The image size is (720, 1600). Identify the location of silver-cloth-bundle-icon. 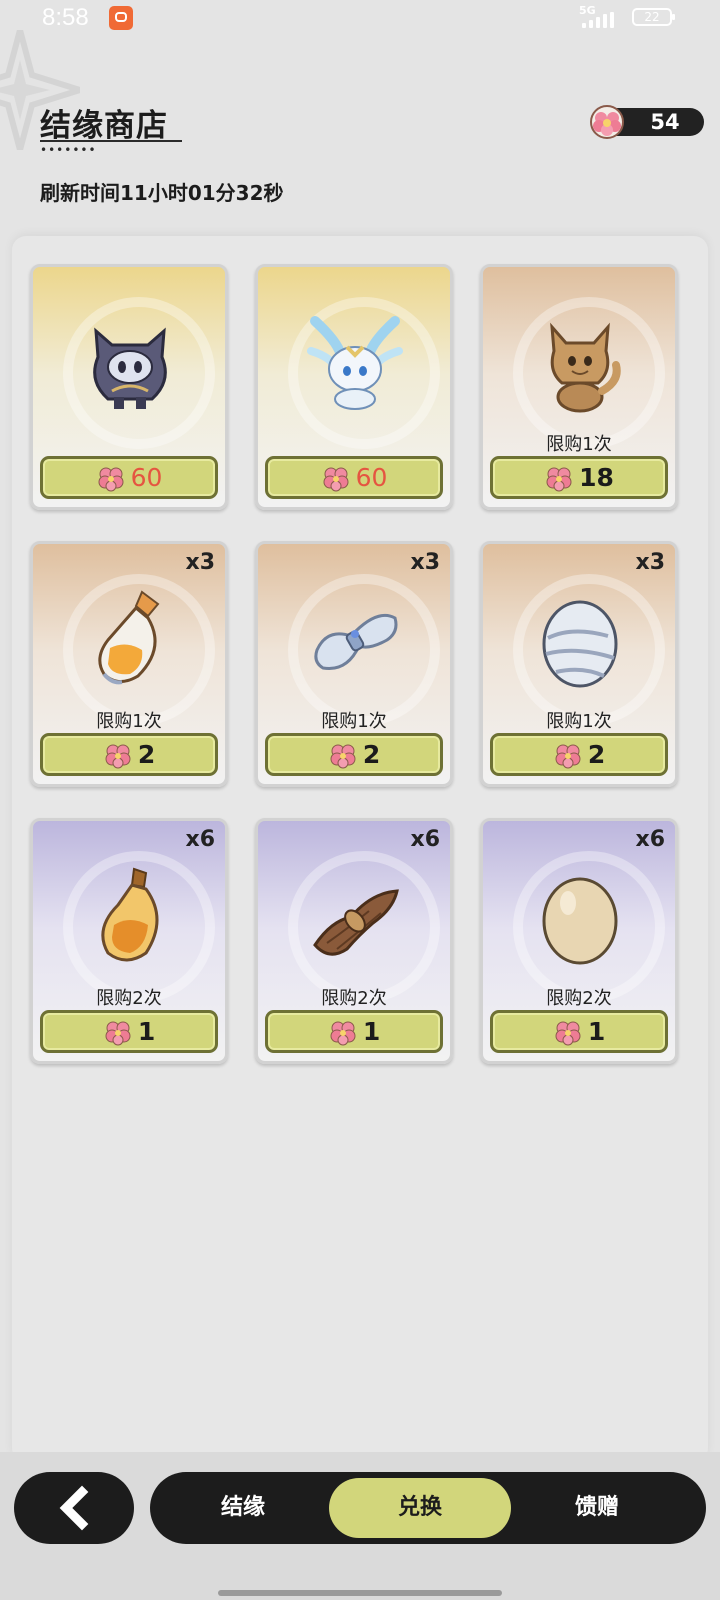
(356, 642).